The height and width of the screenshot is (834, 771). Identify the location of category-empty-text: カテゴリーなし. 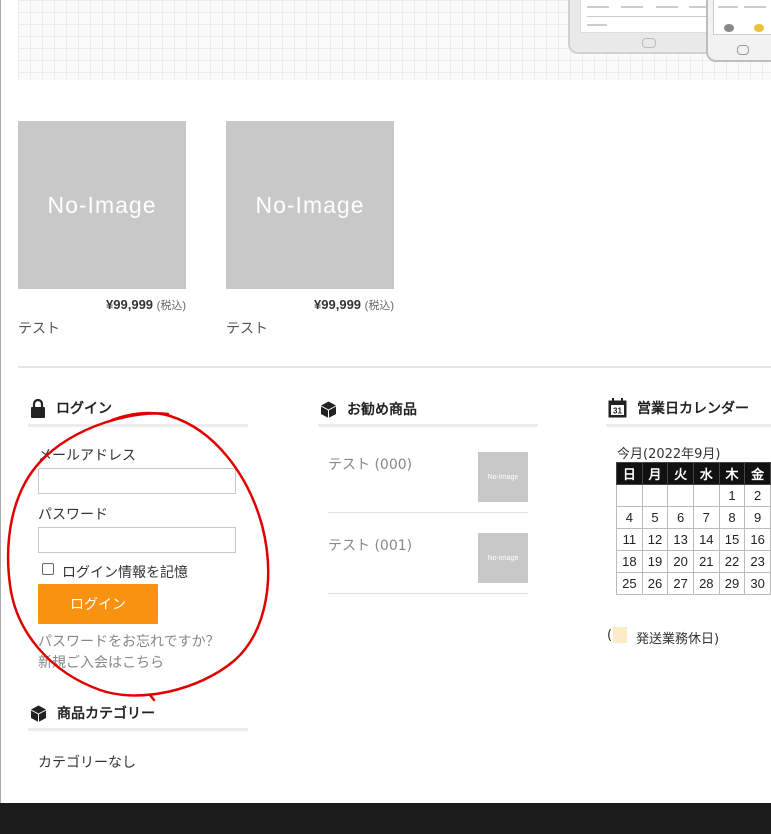
(87, 763).